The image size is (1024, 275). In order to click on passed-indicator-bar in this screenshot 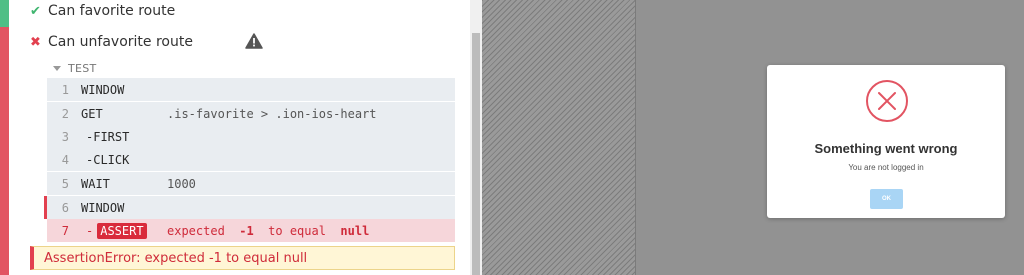, I will do `click(4, 13)`.